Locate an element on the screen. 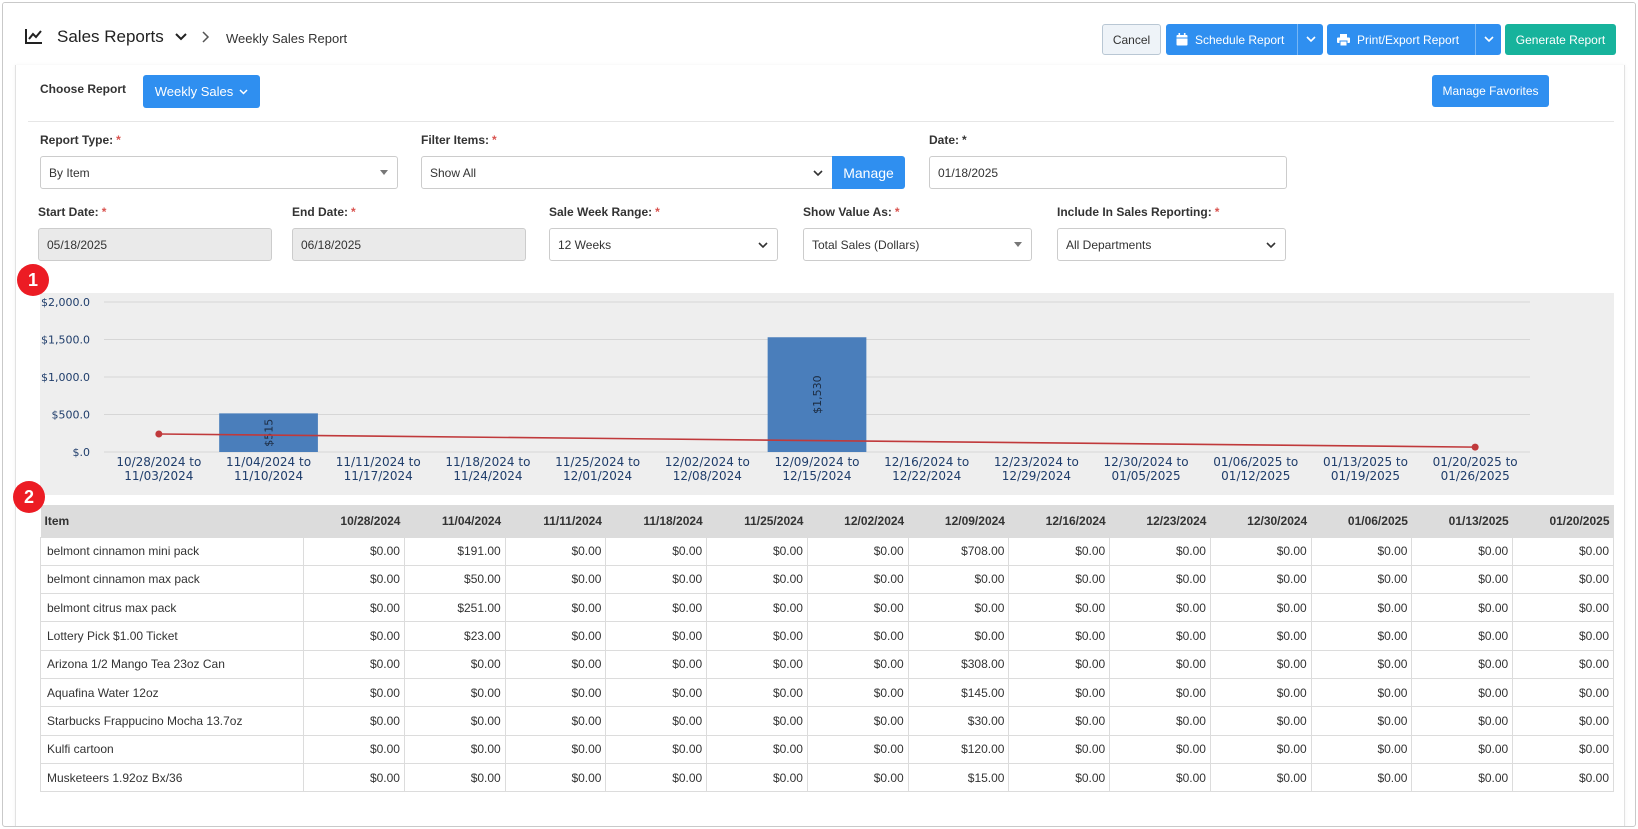  schedule-report-button: Schedule Report is located at coordinates (1244, 39).